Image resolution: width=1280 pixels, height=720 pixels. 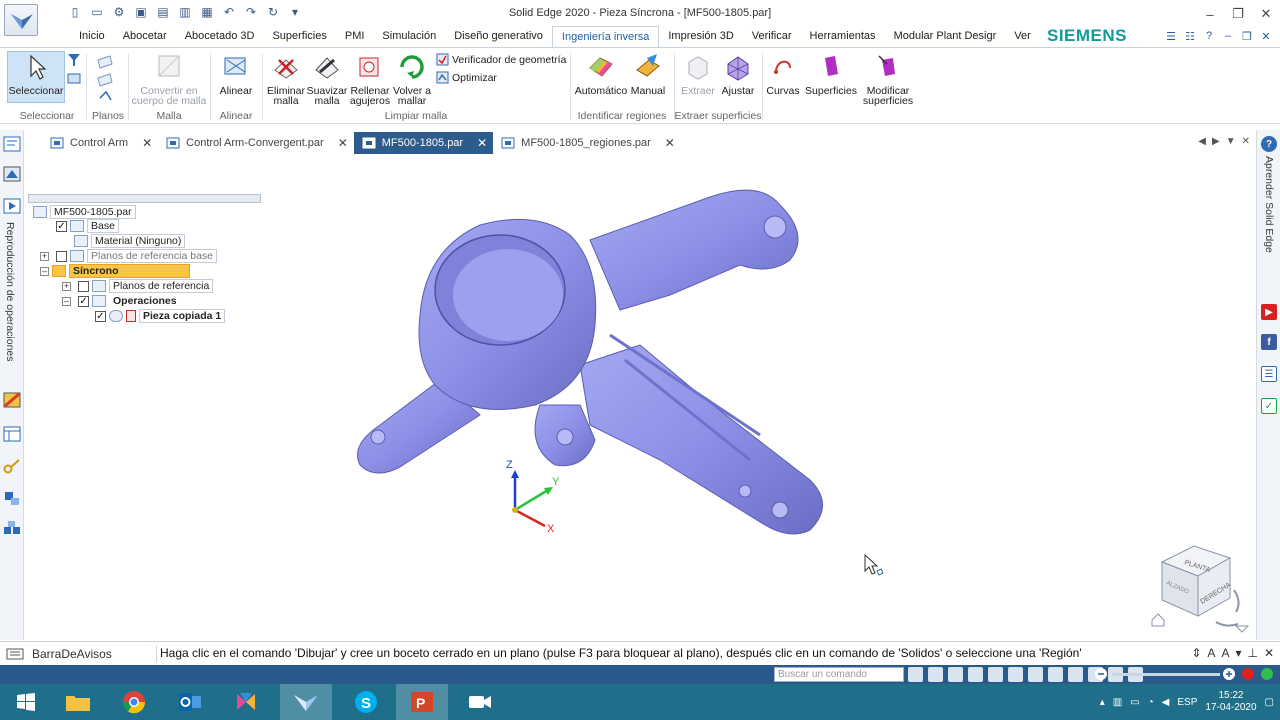 What do you see at coordinates (1035, 674) in the screenshot?
I see `sketch-view-icon` at bounding box center [1035, 674].